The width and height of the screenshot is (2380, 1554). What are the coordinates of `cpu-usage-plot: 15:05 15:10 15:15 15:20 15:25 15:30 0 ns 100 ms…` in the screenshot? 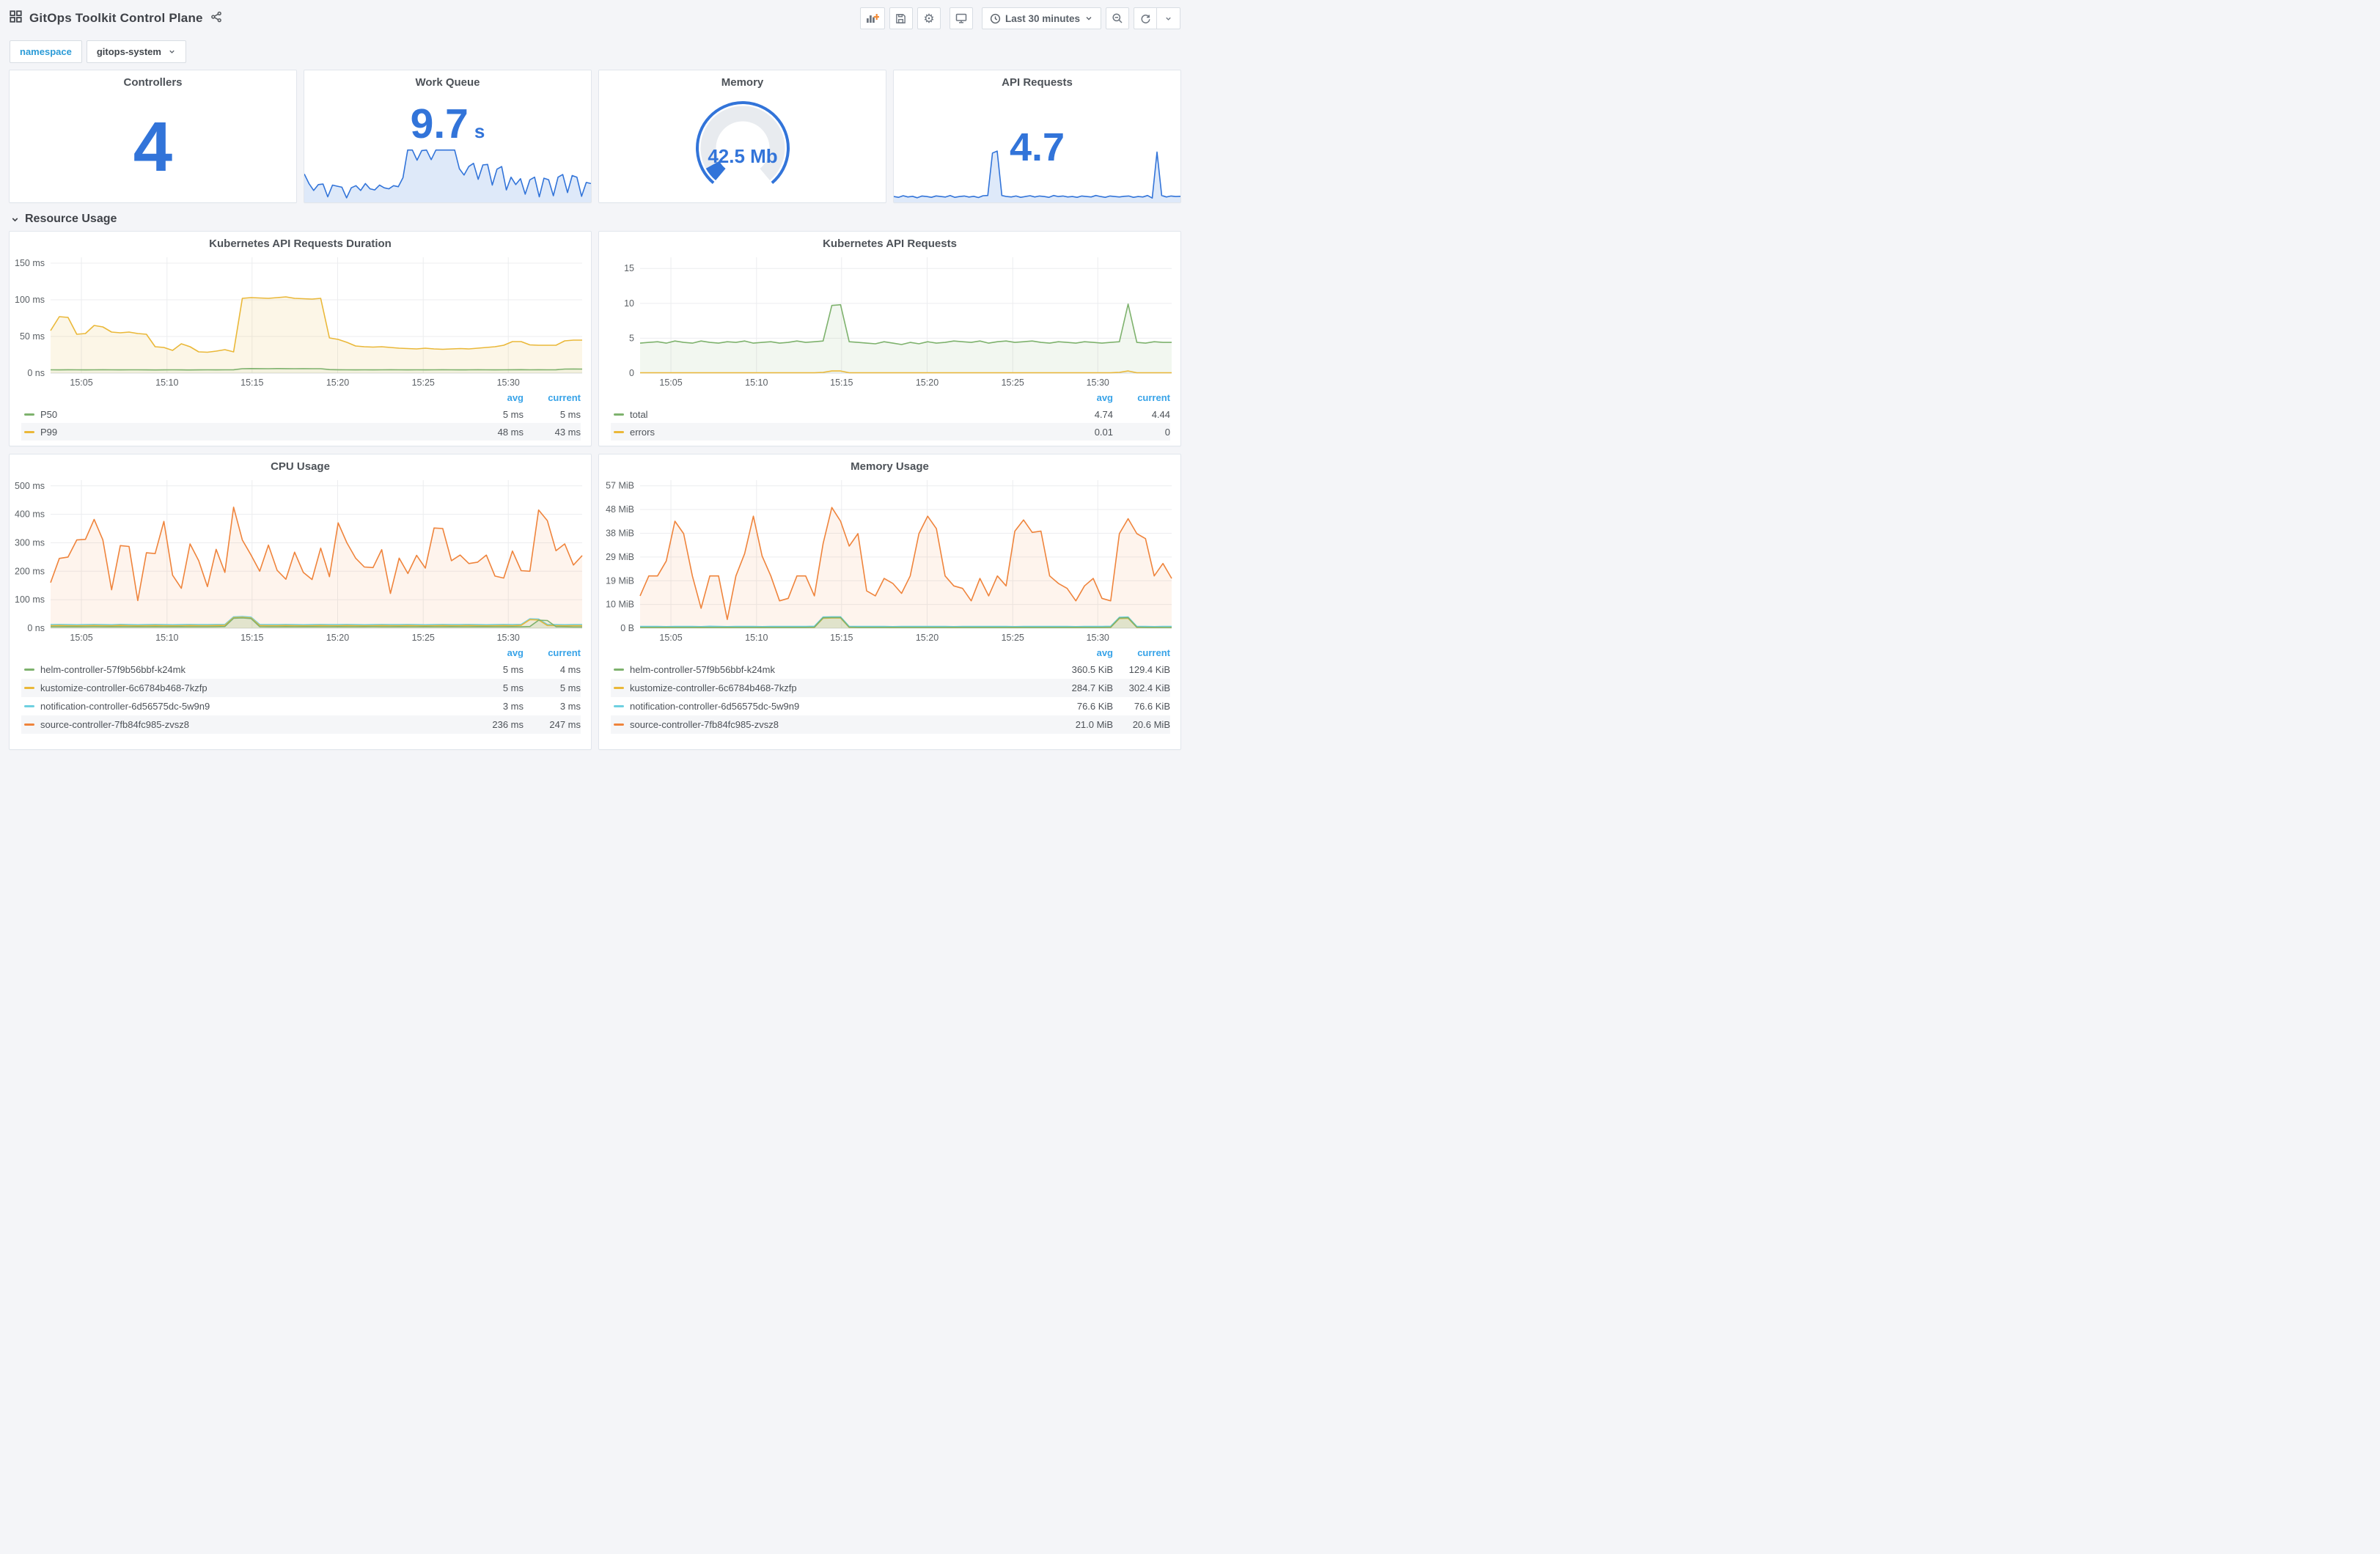 It's located at (300, 558).